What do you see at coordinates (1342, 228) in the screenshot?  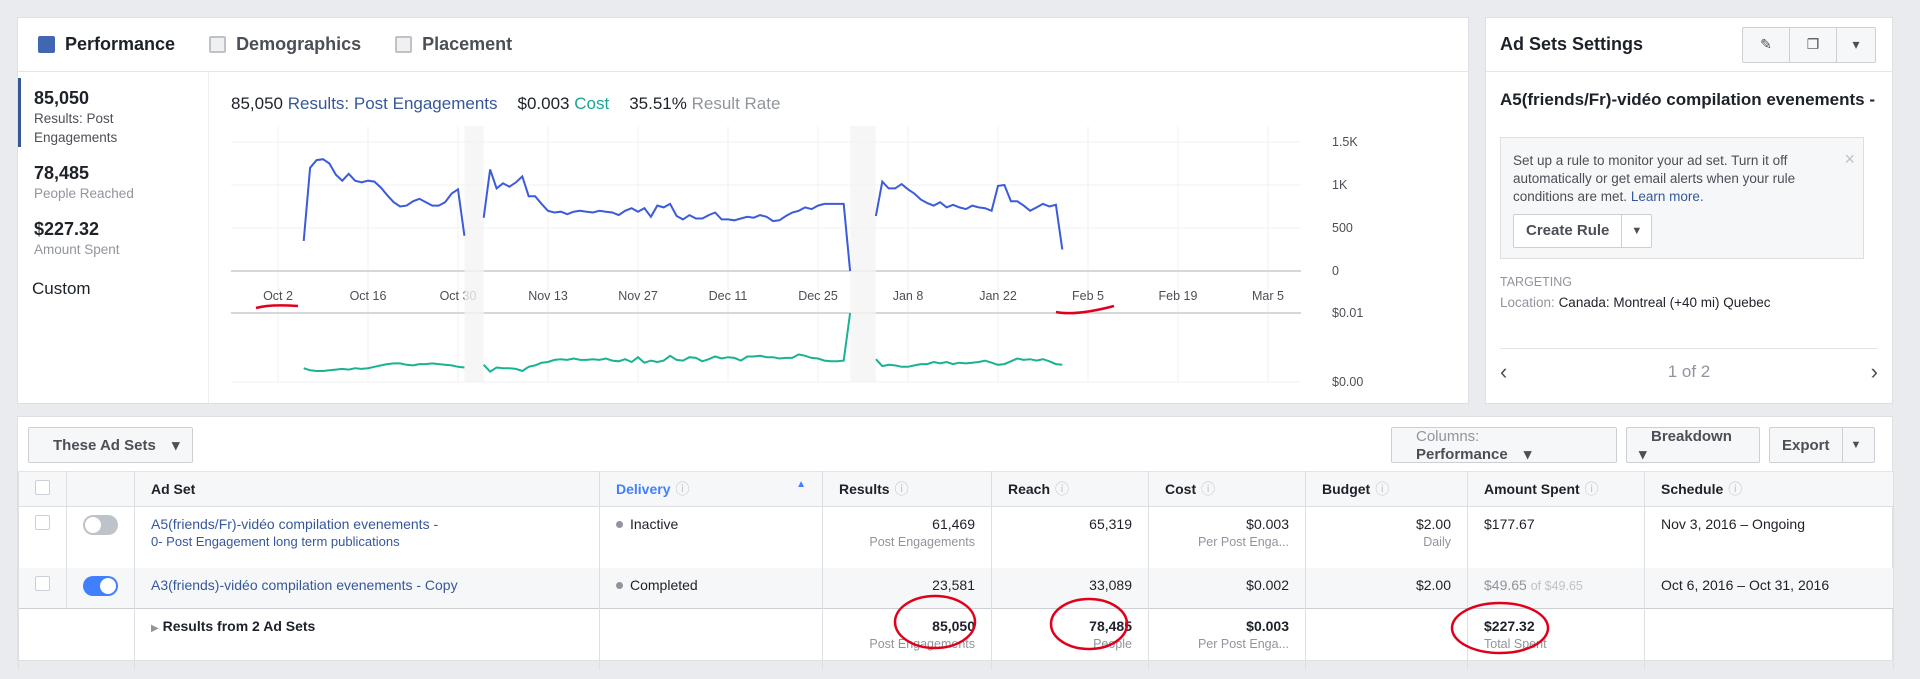 I see `results-axis-label: 500` at bounding box center [1342, 228].